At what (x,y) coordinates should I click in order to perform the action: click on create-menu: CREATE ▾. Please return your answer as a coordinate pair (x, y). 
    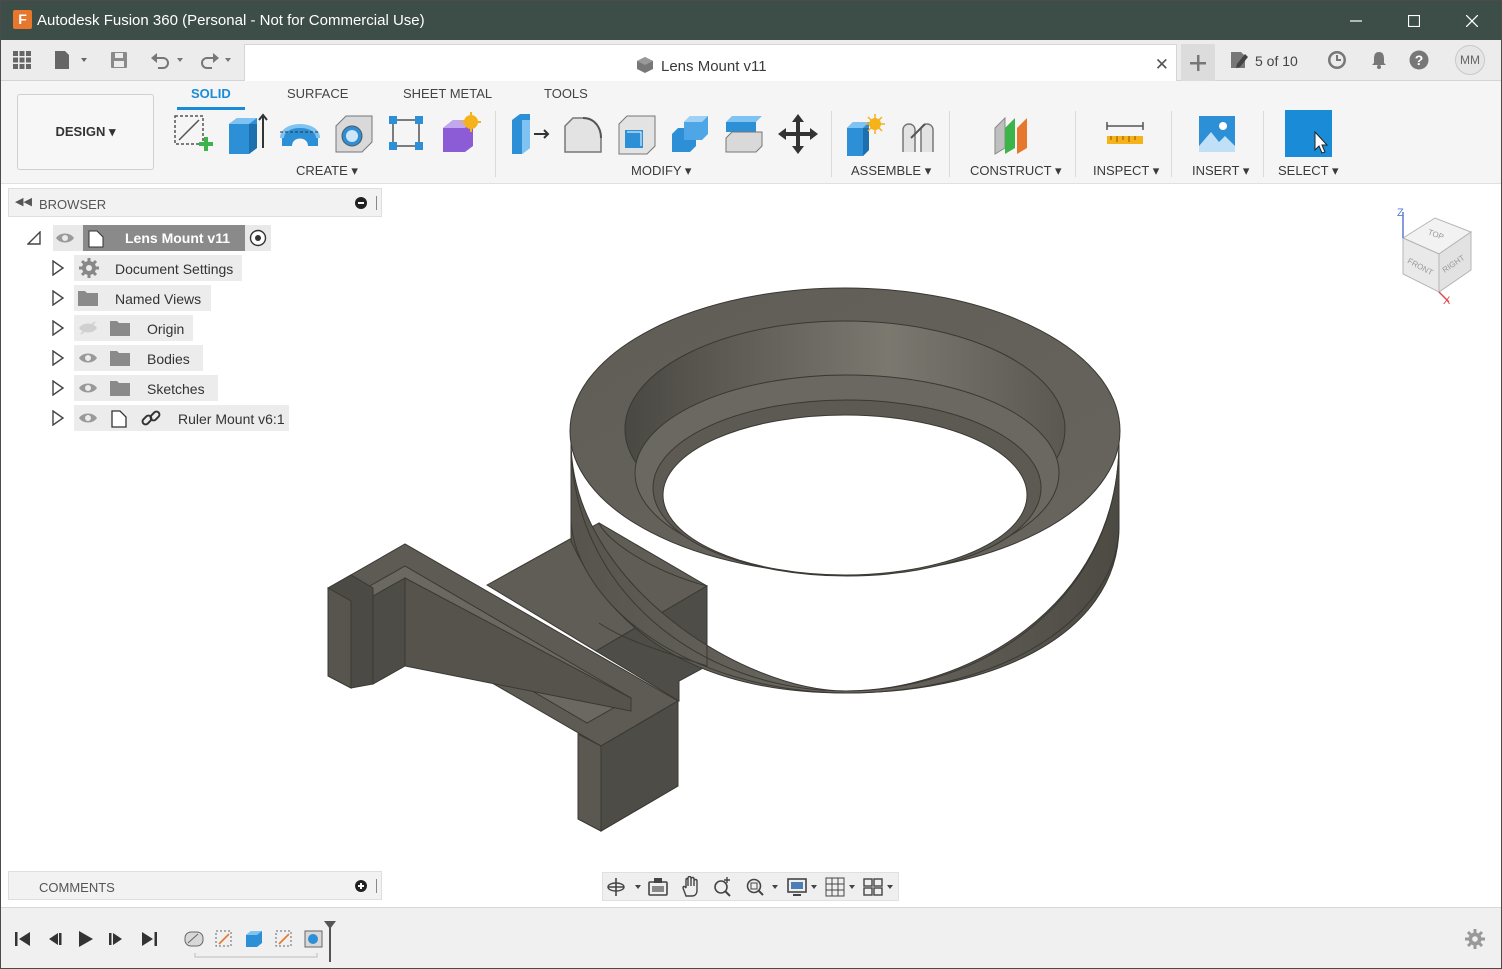
    Looking at the image, I should click on (327, 171).